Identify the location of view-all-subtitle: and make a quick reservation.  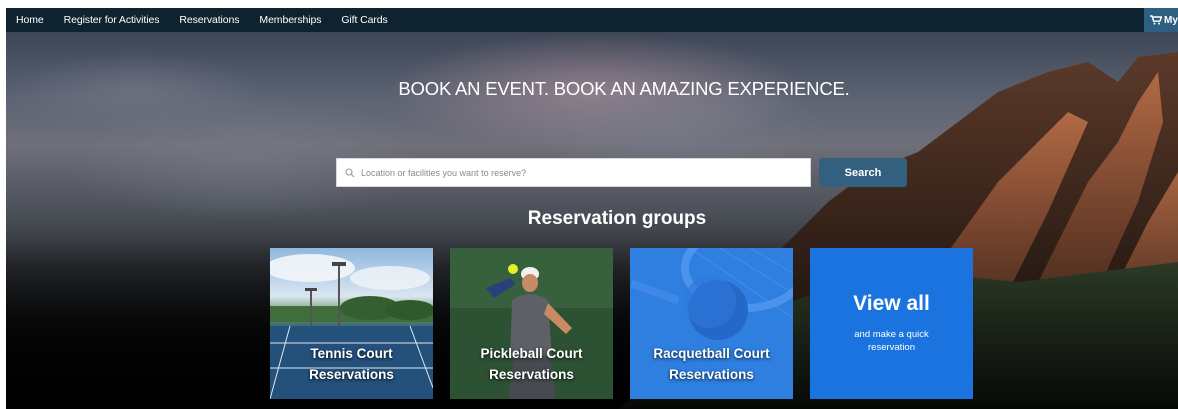
(891, 341).